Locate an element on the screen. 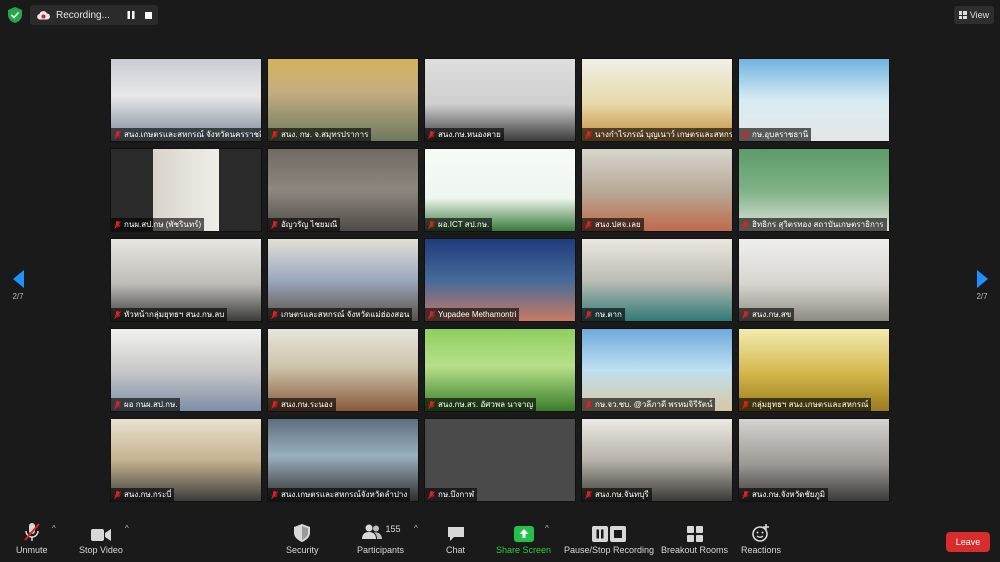  participants-icon-group: 155 is located at coordinates (381, 531).